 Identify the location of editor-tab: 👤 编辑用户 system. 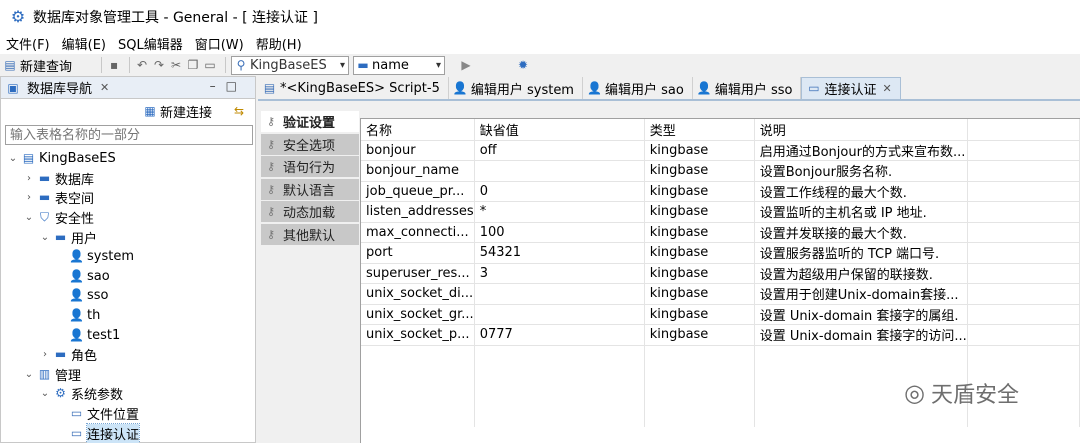
(516, 88).